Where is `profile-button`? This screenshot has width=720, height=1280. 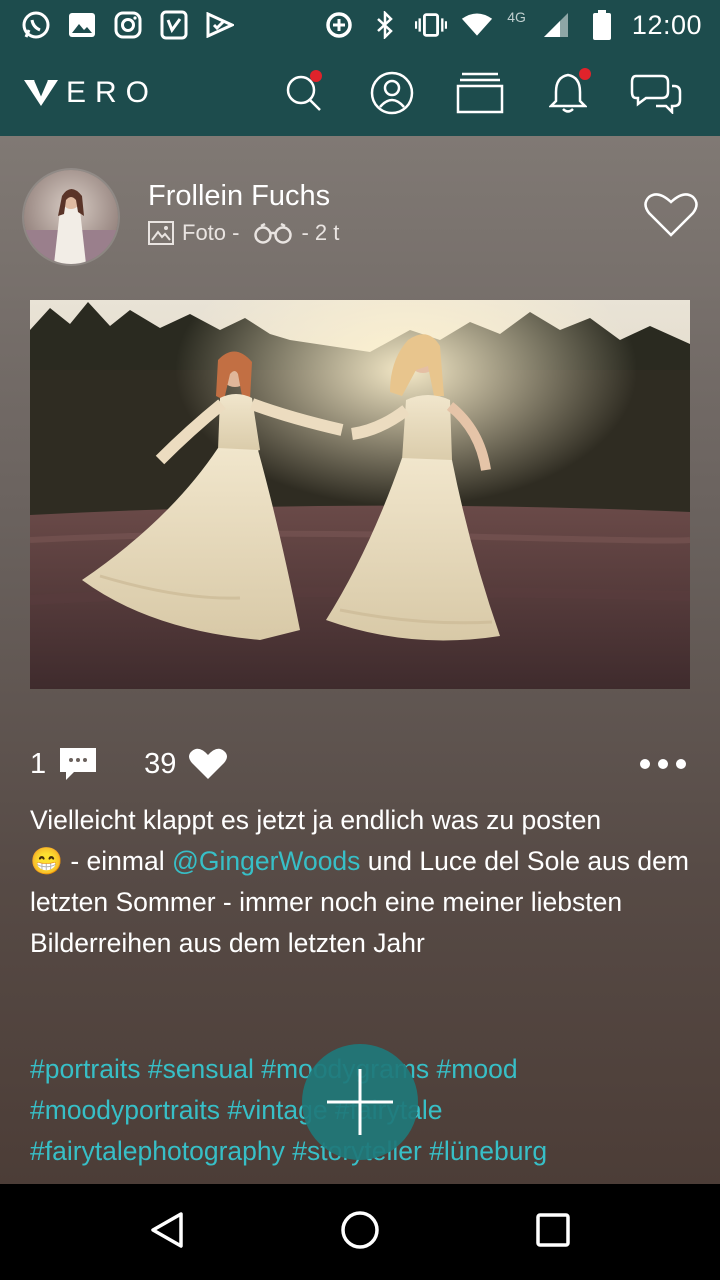
profile-button is located at coordinates (392, 93).